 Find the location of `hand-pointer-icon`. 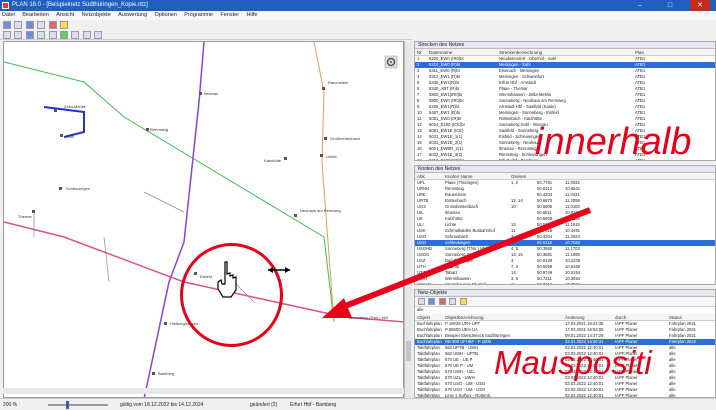

hand-pointer-icon is located at coordinates (227, 279).